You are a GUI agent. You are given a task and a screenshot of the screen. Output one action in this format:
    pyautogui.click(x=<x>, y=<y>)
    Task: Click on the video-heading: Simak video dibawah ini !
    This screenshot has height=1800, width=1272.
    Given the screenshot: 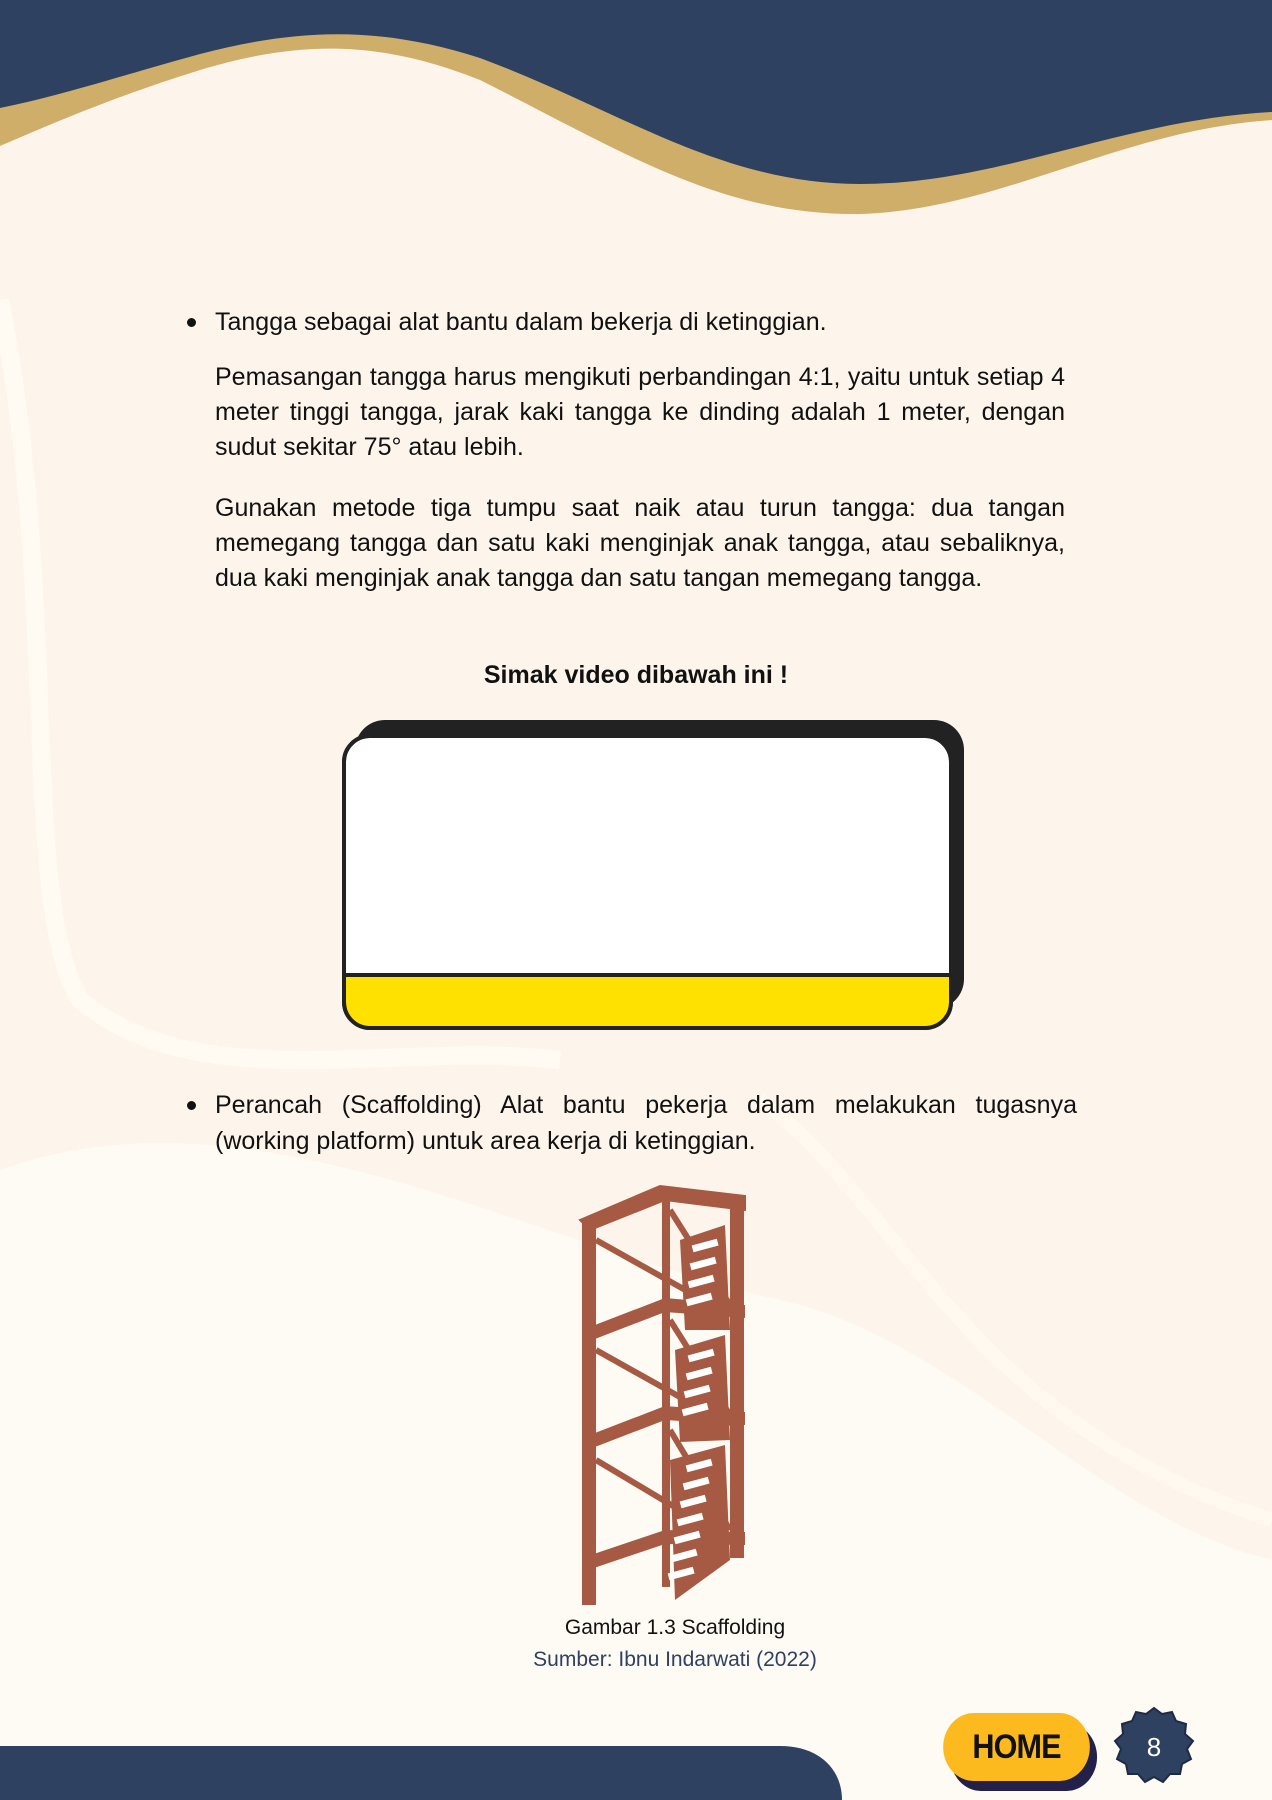 What is the action you would take?
    pyautogui.click(x=636, y=675)
    